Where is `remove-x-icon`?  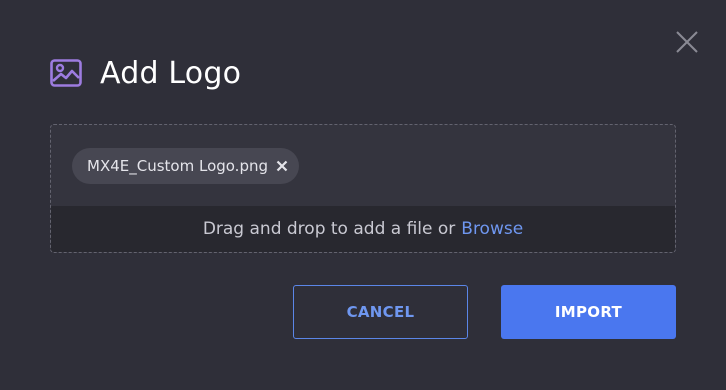 remove-x-icon is located at coordinates (282, 166).